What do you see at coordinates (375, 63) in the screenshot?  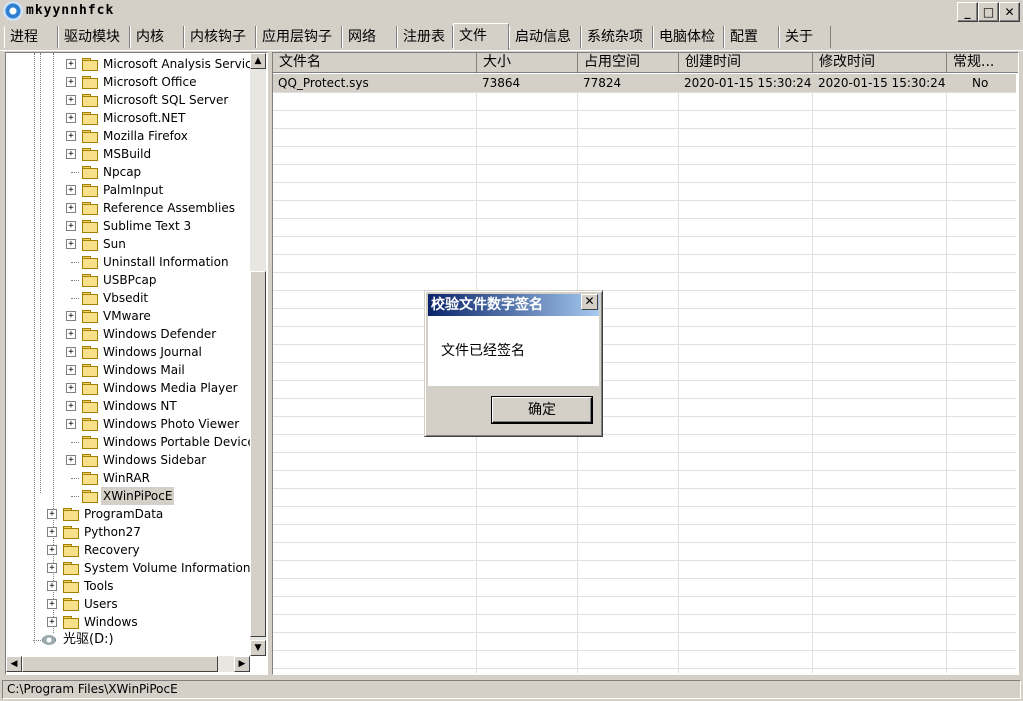 I see `column-header-filename: 文件名` at bounding box center [375, 63].